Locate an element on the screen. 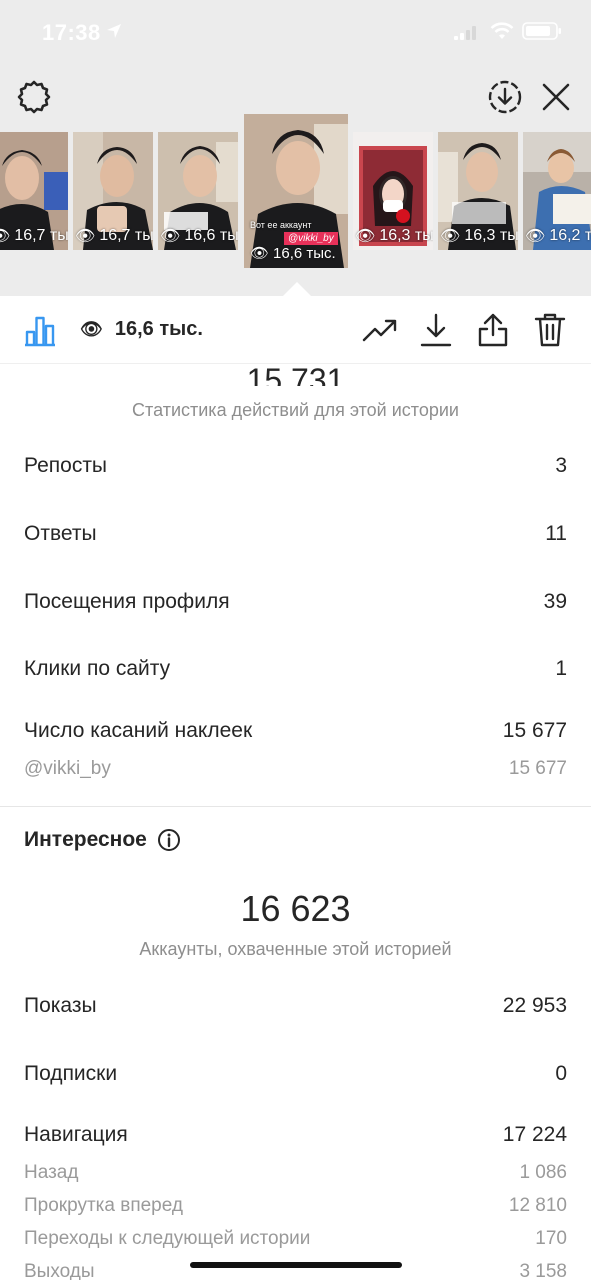 Image resolution: width=591 pixels, height=1280 pixels. stat-subrow-next-story: Переходы к следующей истории 170 is located at coordinates (295, 1239).